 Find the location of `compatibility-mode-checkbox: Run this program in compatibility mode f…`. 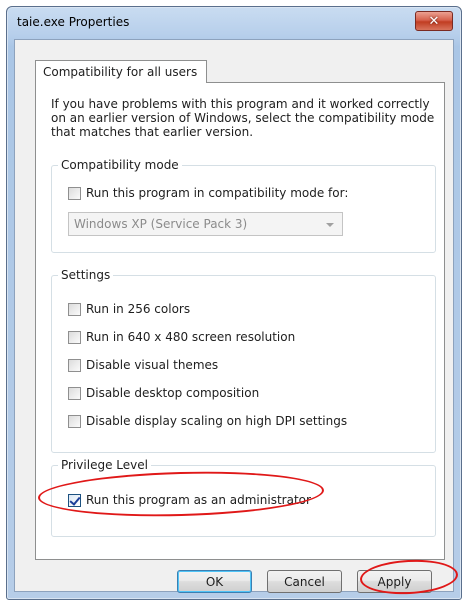

compatibility-mode-checkbox: Run this program in compatibility mode f… is located at coordinates (208, 193).